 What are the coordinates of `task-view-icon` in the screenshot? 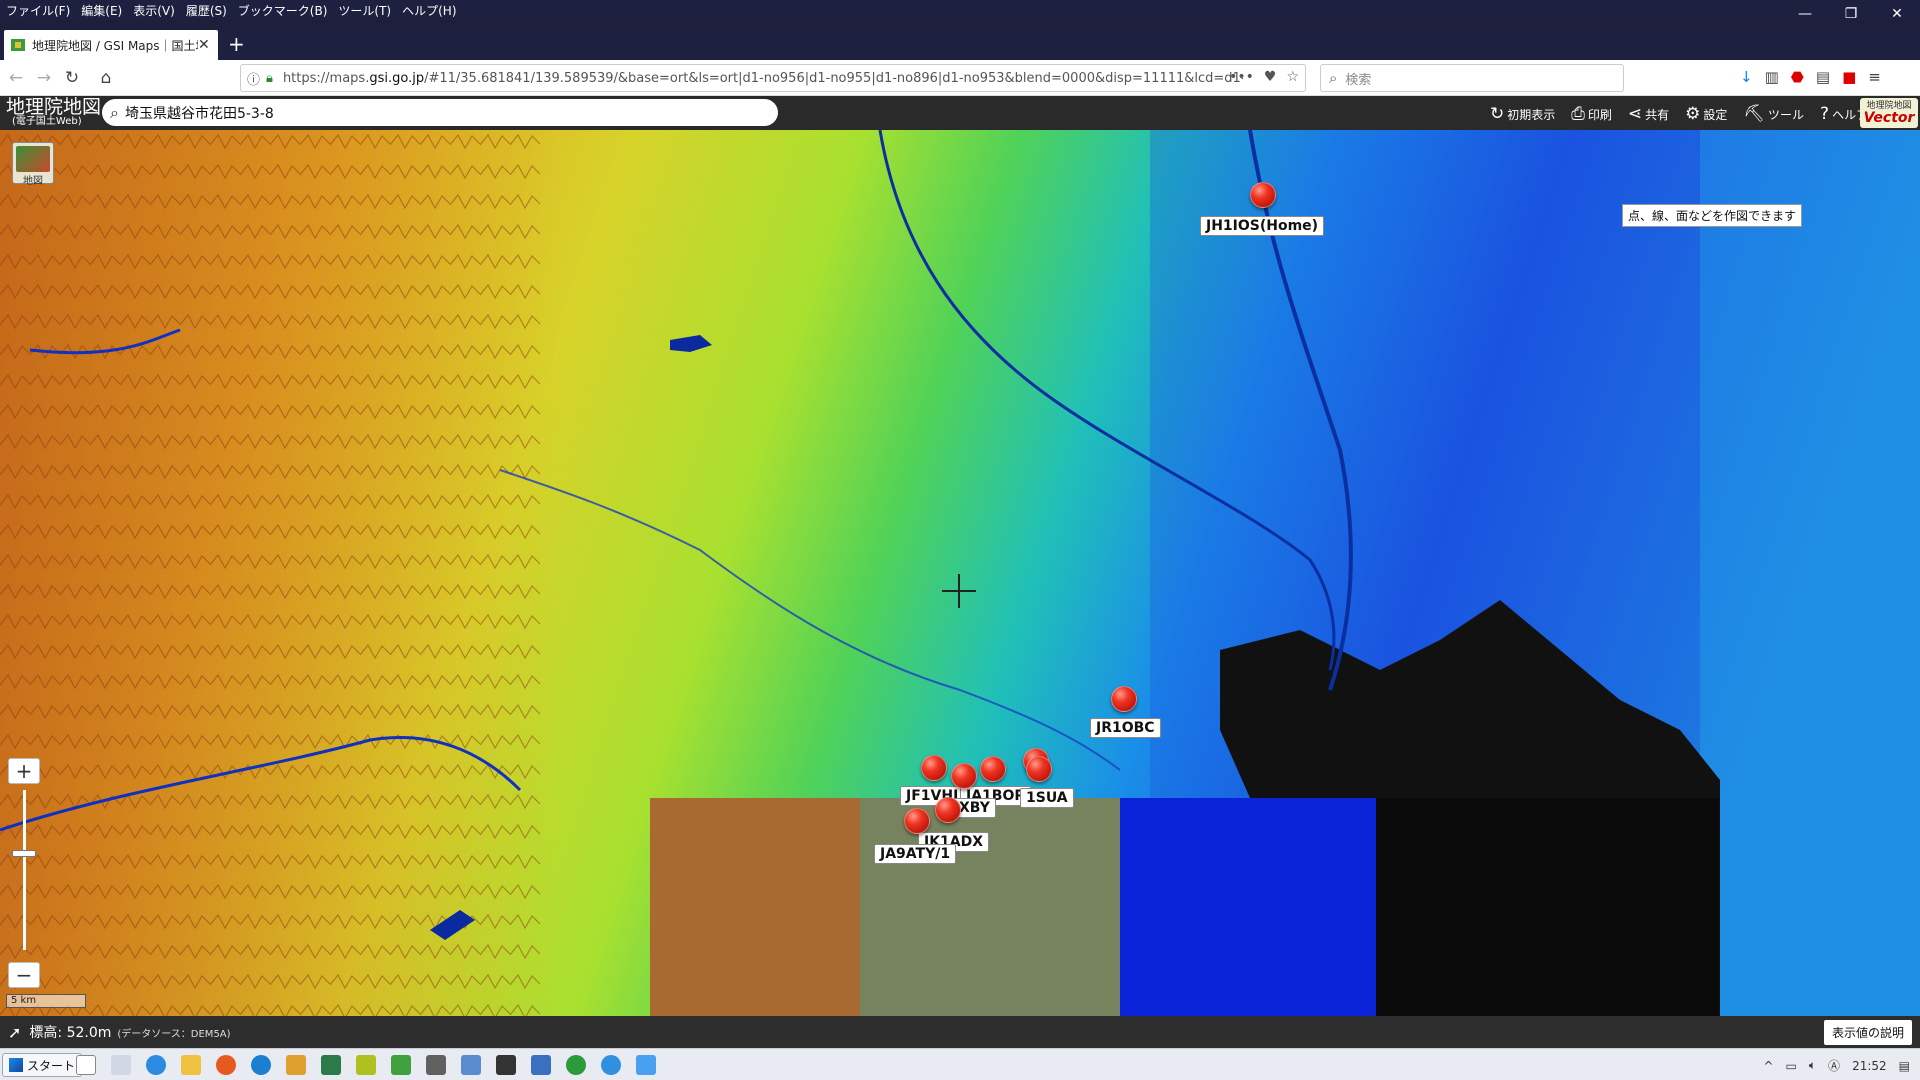 It's located at (121, 1065).